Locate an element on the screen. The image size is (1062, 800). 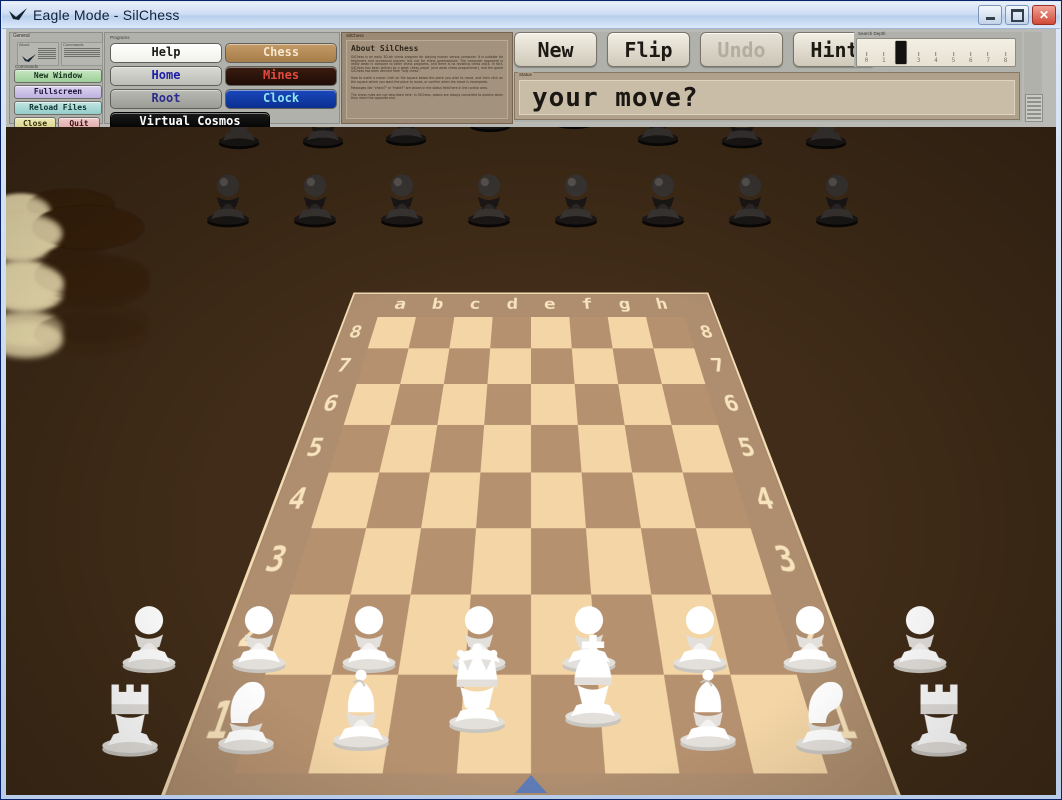
clock-button: Clock is located at coordinates (281, 99).